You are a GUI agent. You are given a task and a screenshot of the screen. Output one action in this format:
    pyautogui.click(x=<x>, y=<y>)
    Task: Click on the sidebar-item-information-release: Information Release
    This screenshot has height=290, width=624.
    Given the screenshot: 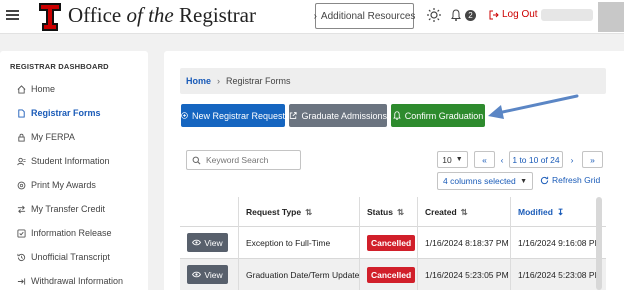 What is the action you would take?
    pyautogui.click(x=64, y=233)
    